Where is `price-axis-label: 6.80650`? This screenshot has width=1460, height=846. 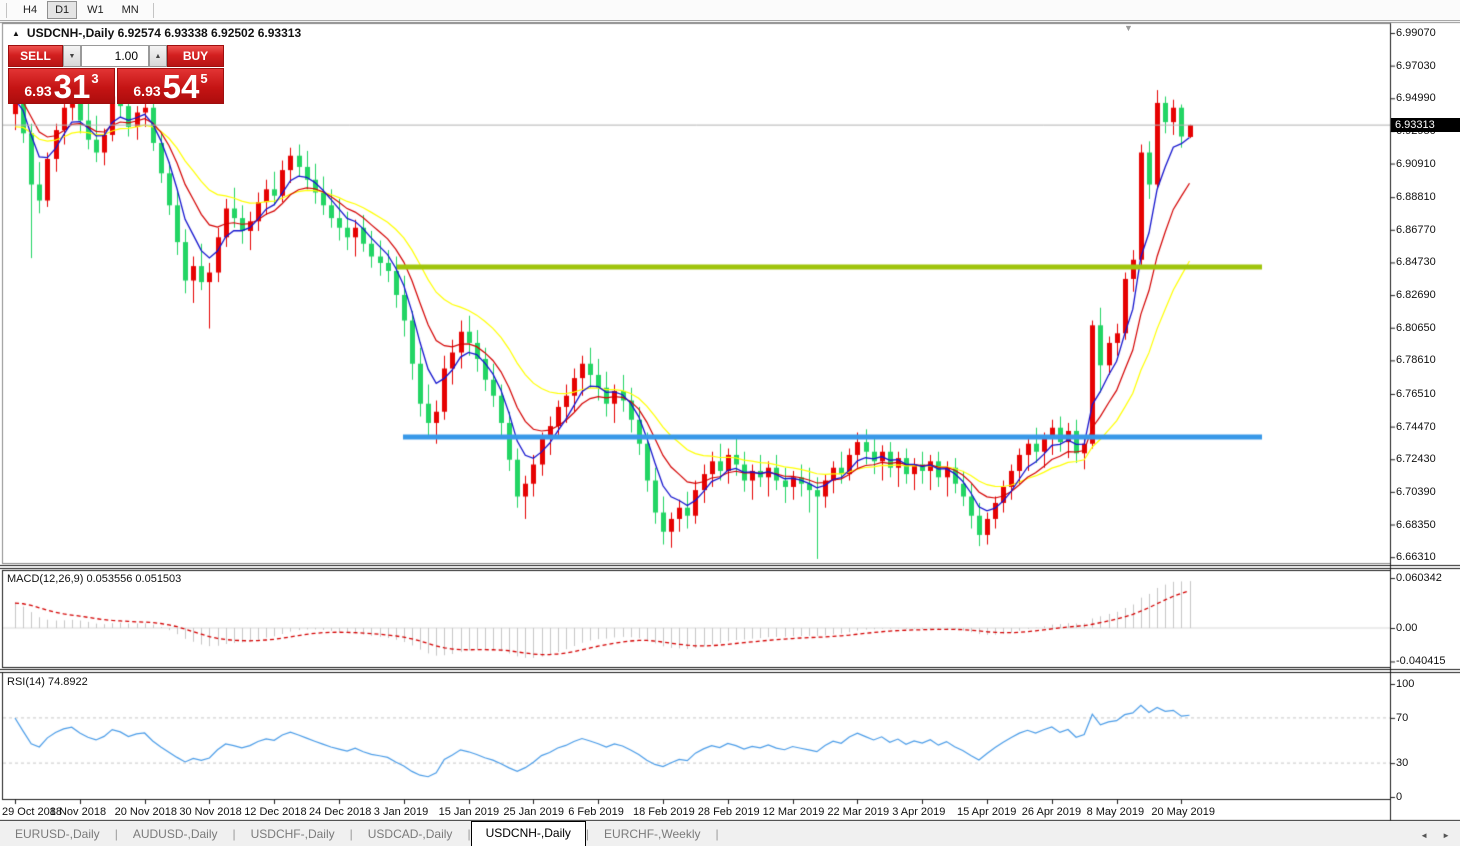 price-axis-label: 6.80650 is located at coordinates (1416, 327).